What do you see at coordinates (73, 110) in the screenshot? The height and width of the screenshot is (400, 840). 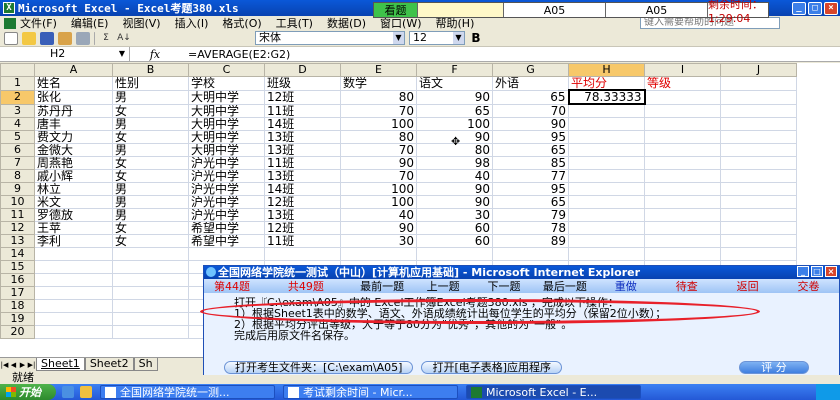 I see `cell-a3: 苏丹丹` at bounding box center [73, 110].